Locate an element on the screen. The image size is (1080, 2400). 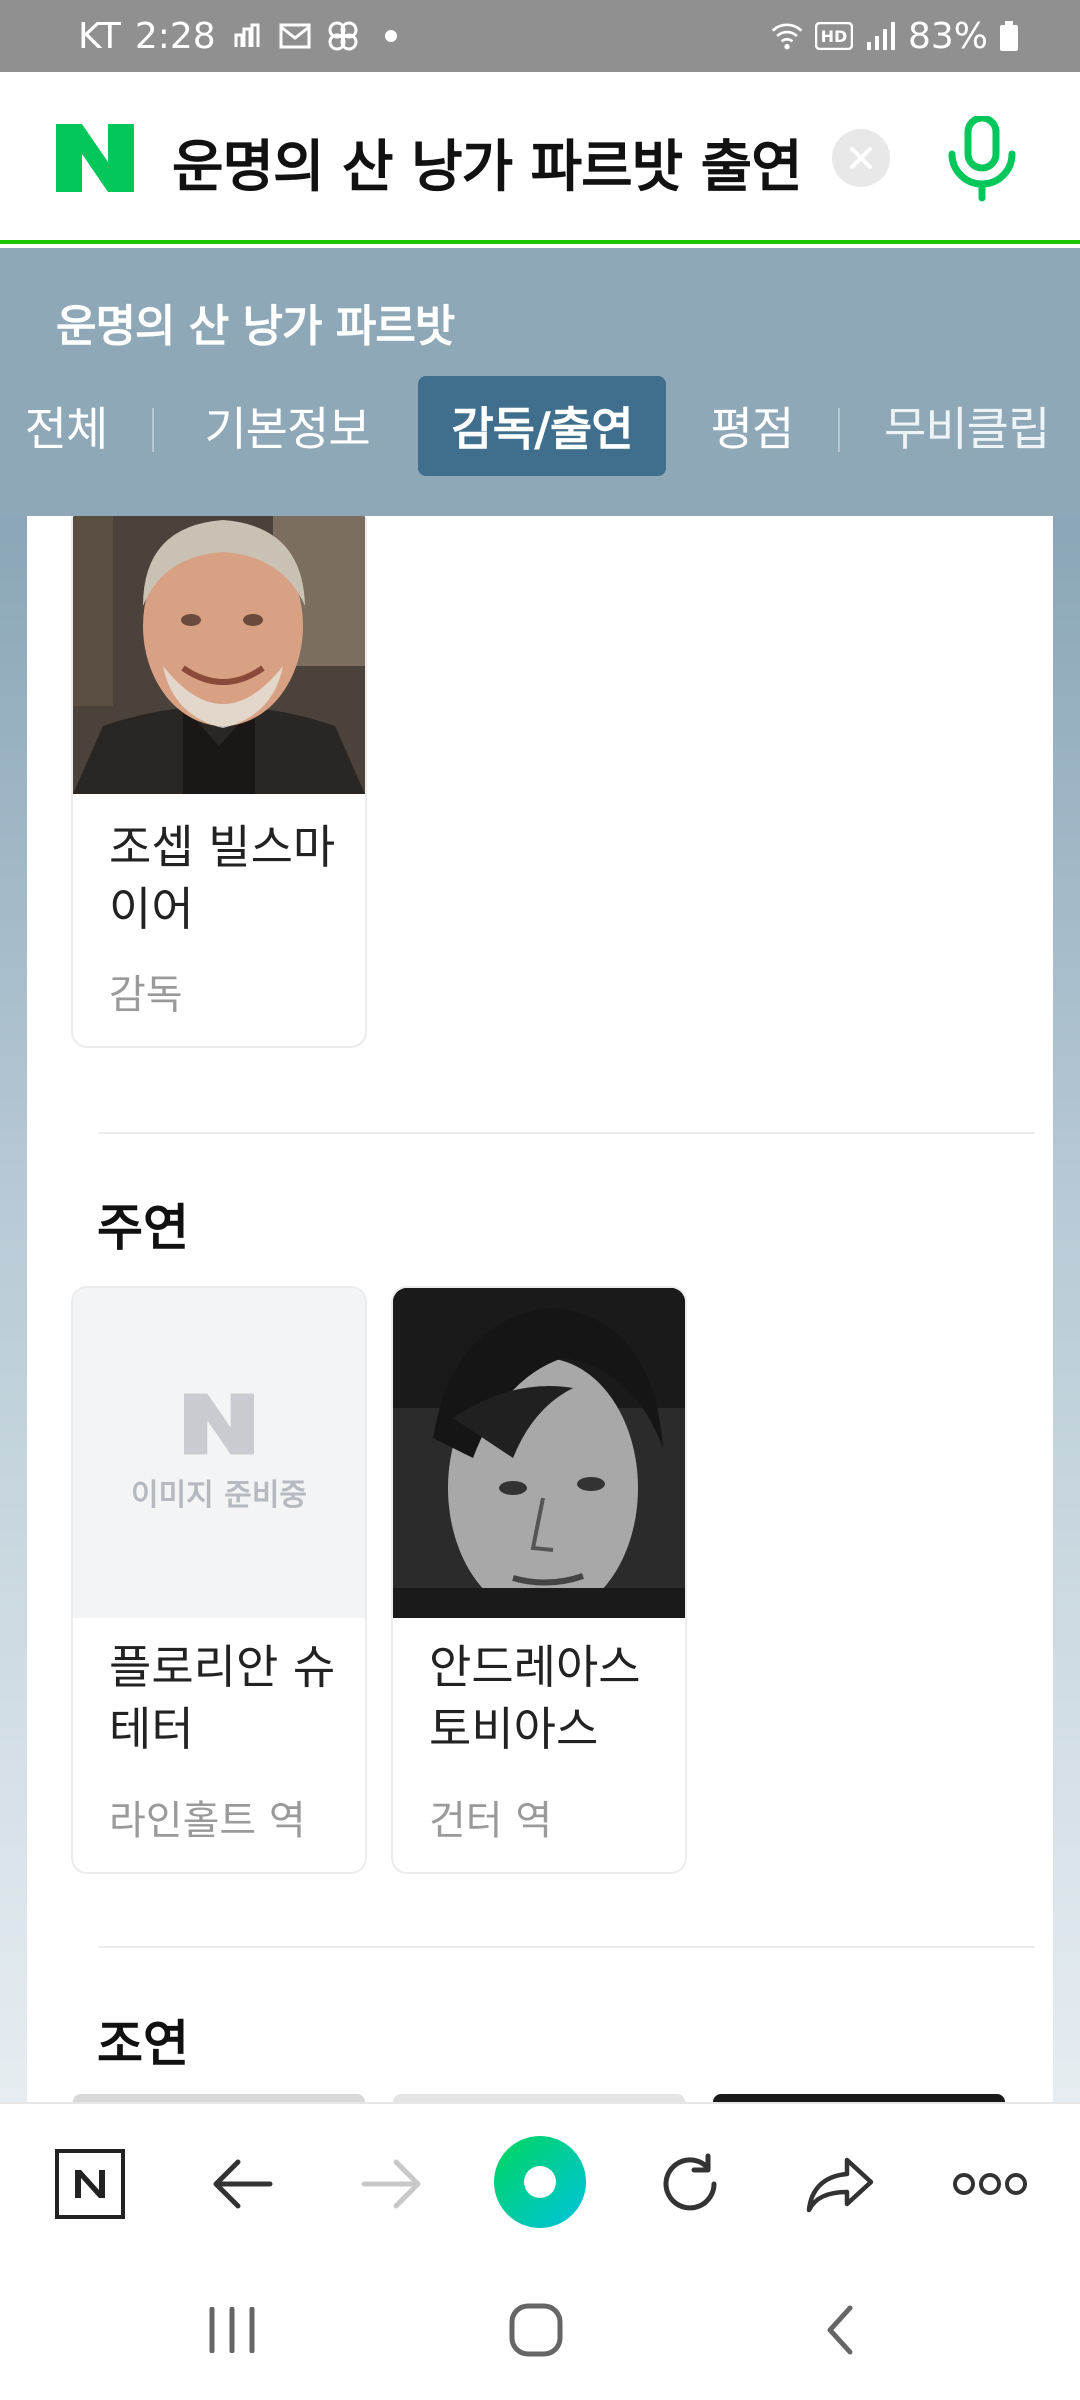
wifi-icon is located at coordinates (787, 36).